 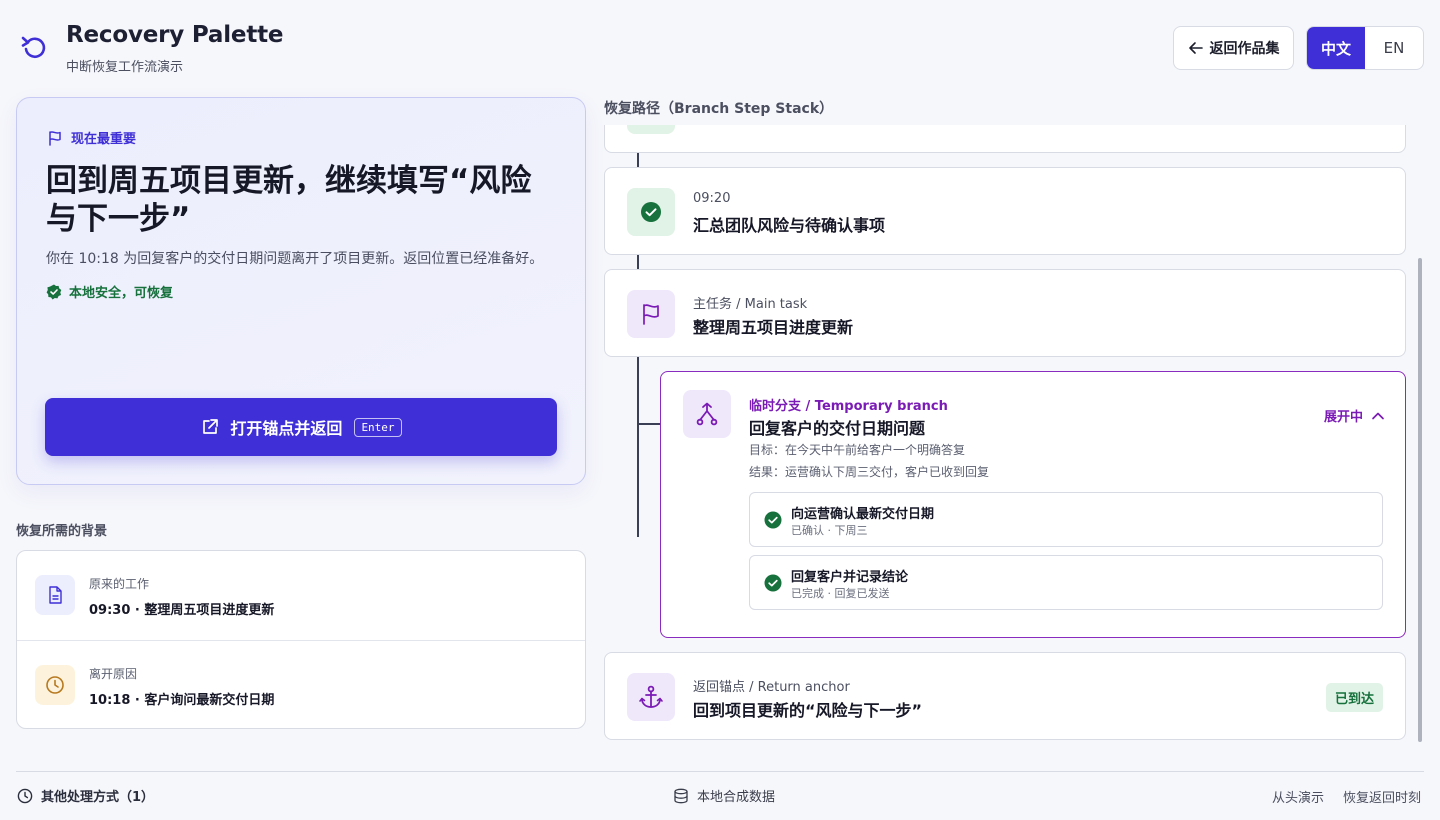 I want to click on safe-status: 本地安全，可恢复, so click(x=109, y=291).